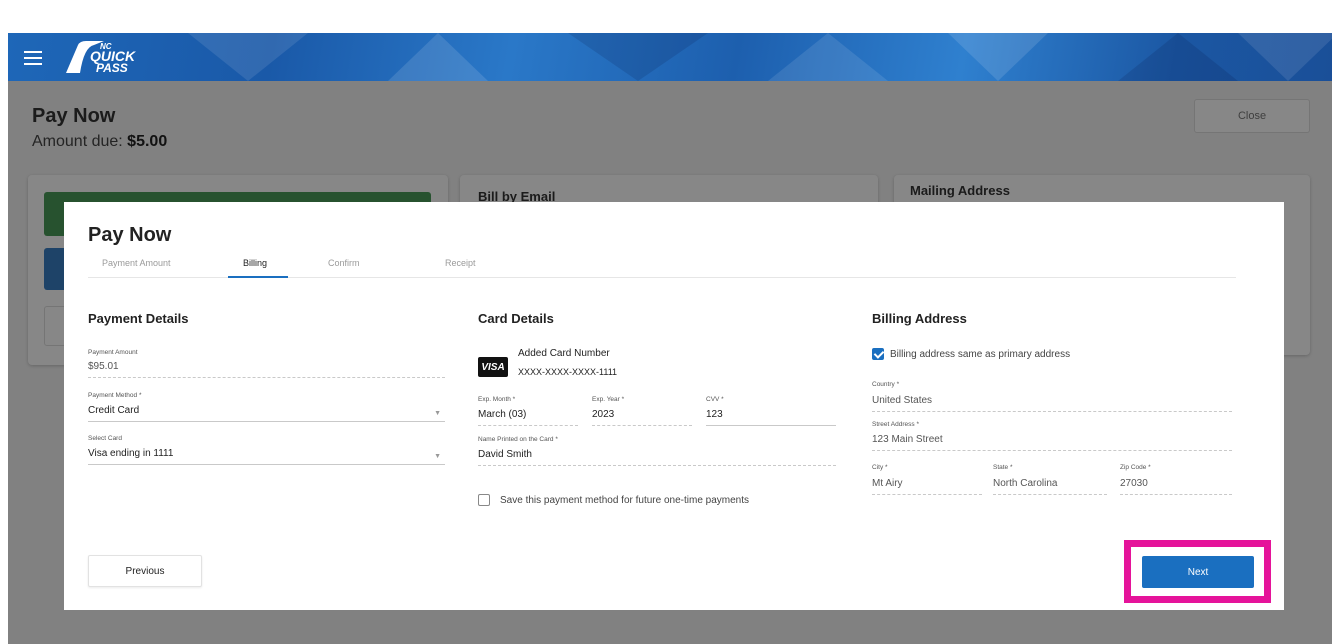  Describe the element at coordinates (886, 384) in the screenshot. I see `country-label: Country *` at that location.